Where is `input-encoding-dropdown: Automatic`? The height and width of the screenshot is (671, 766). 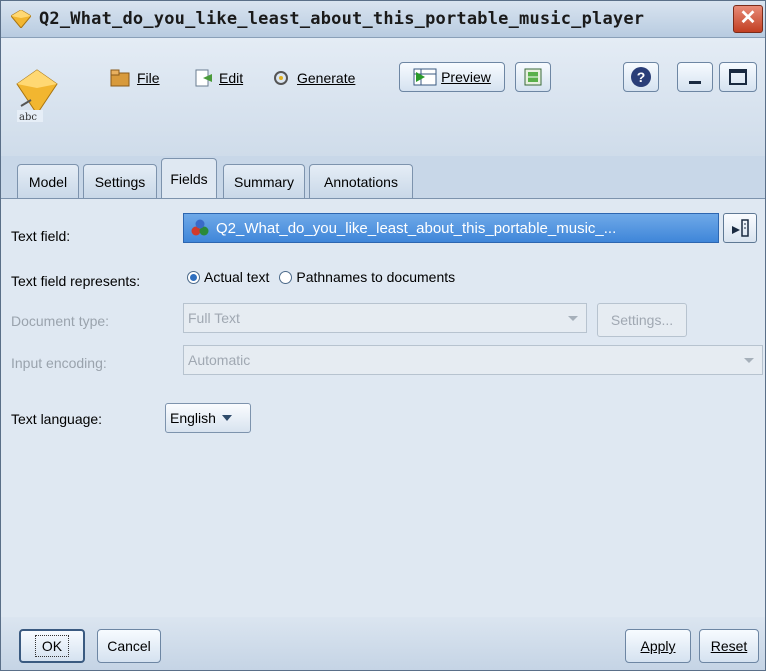
input-encoding-dropdown: Automatic is located at coordinates (473, 360).